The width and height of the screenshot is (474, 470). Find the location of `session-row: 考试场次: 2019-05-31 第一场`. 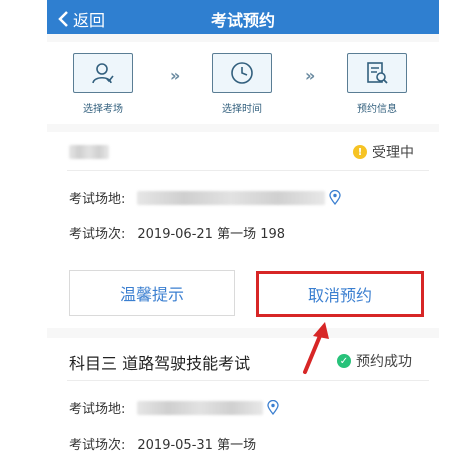

session-row: 考试场次: 2019-05-31 第一场 is located at coordinates (162, 443).